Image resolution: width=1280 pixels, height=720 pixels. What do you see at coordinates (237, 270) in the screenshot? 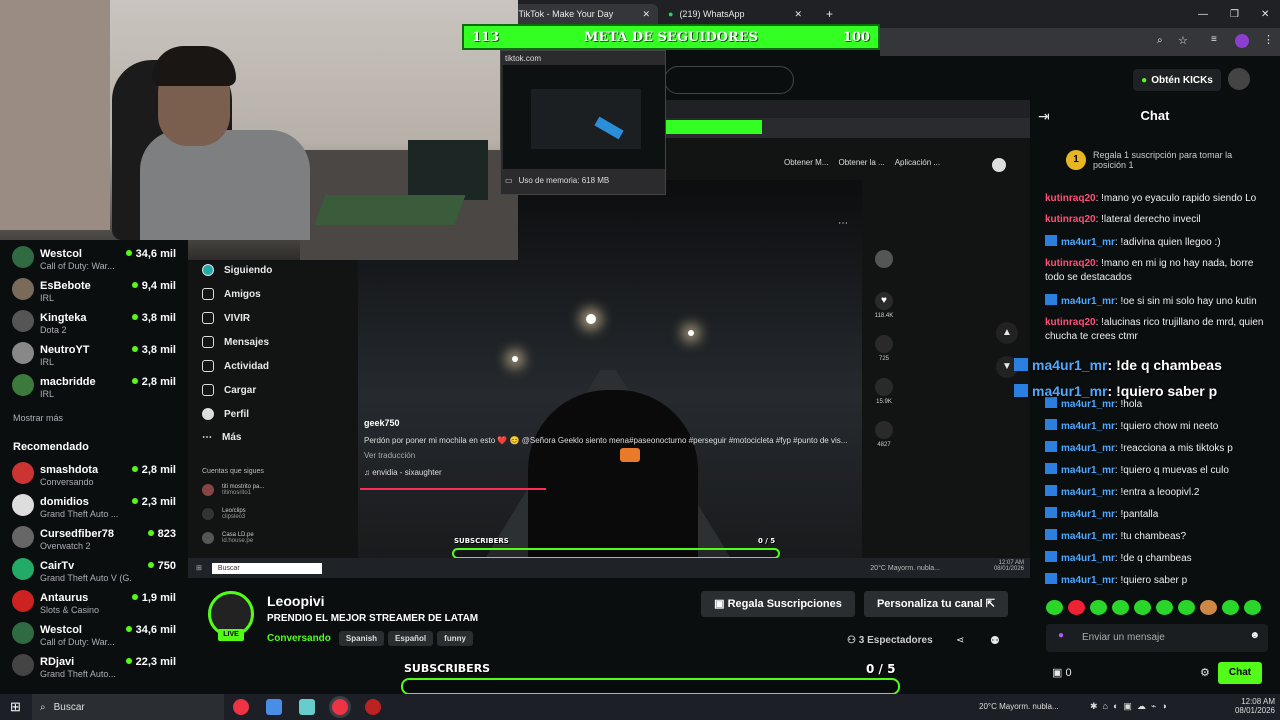
I see `nav-following: Siguiendo` at bounding box center [237, 270].